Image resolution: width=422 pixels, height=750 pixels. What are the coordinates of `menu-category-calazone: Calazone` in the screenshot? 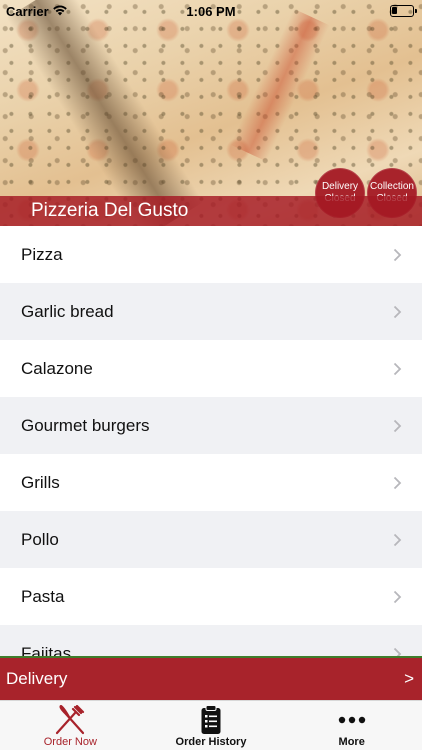 It's located at (211, 368).